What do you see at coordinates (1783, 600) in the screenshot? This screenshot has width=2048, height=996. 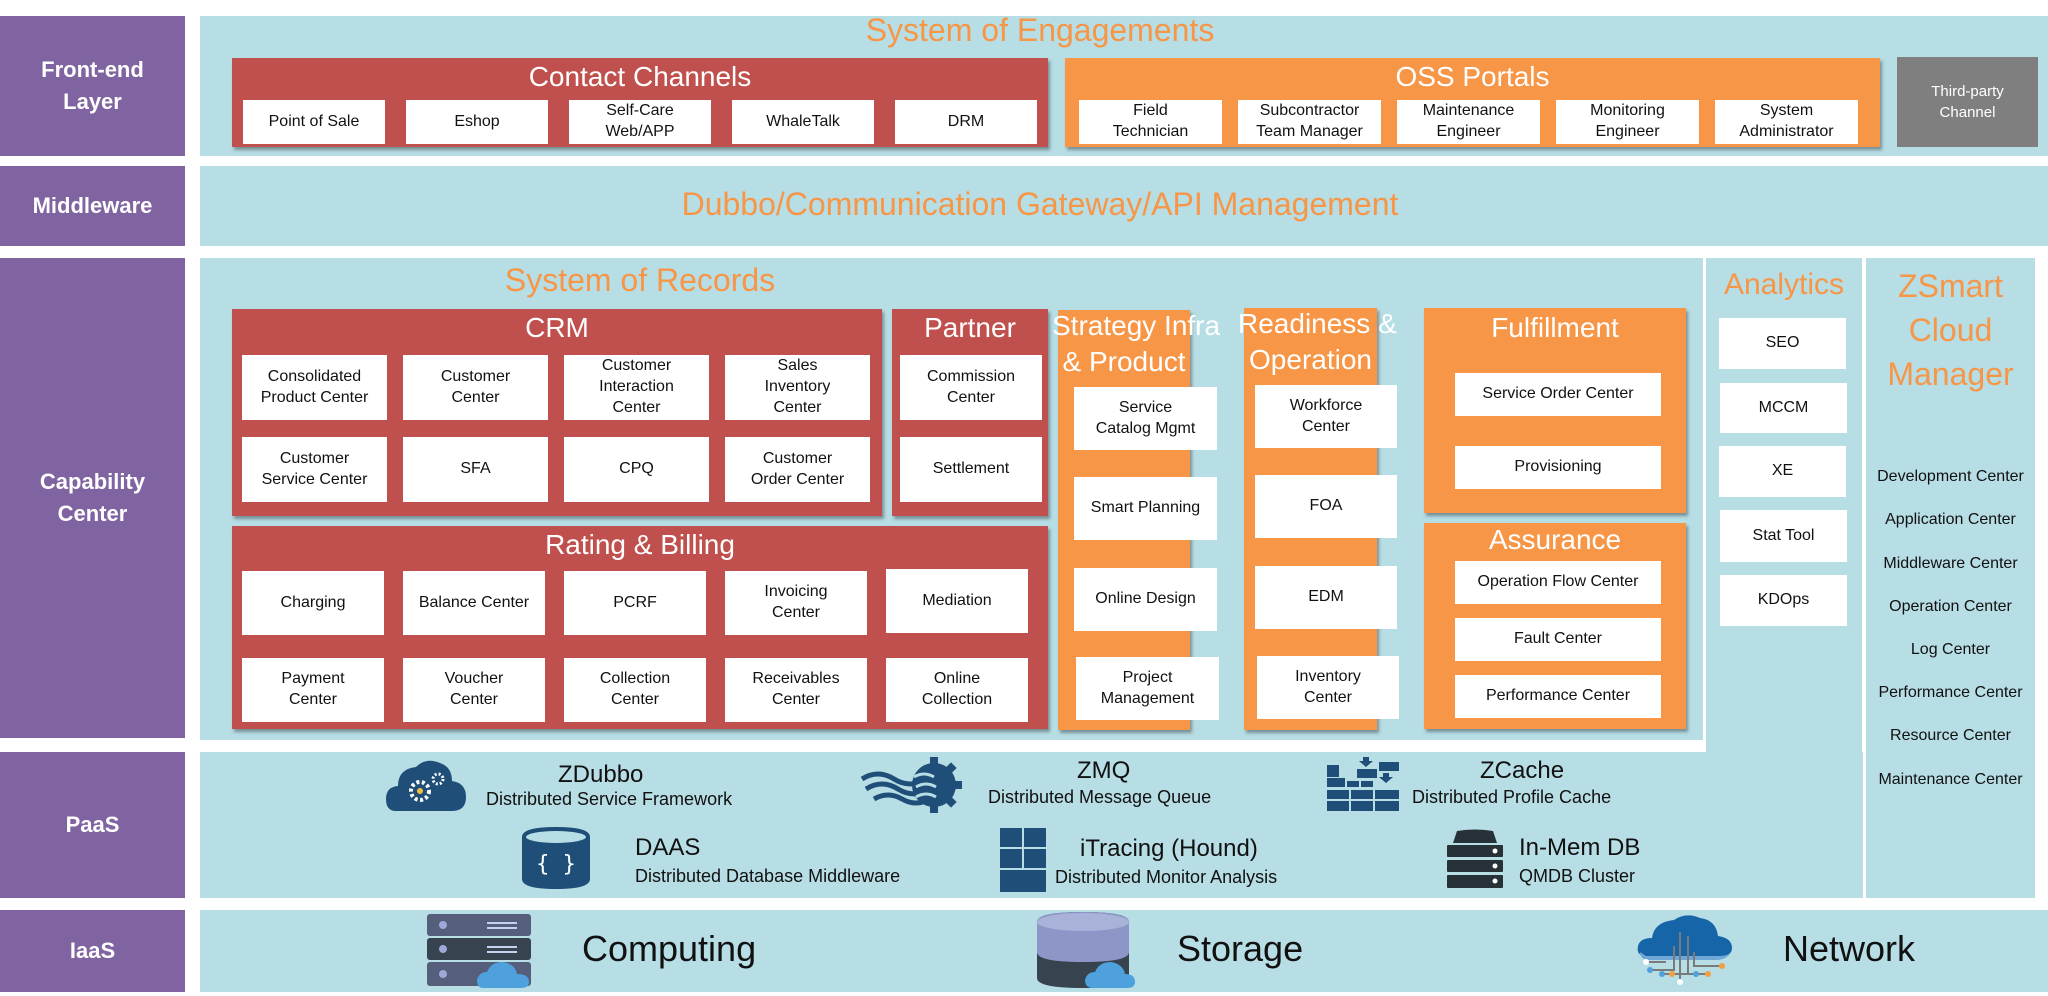 I see `analytics-item: KDOps` at bounding box center [1783, 600].